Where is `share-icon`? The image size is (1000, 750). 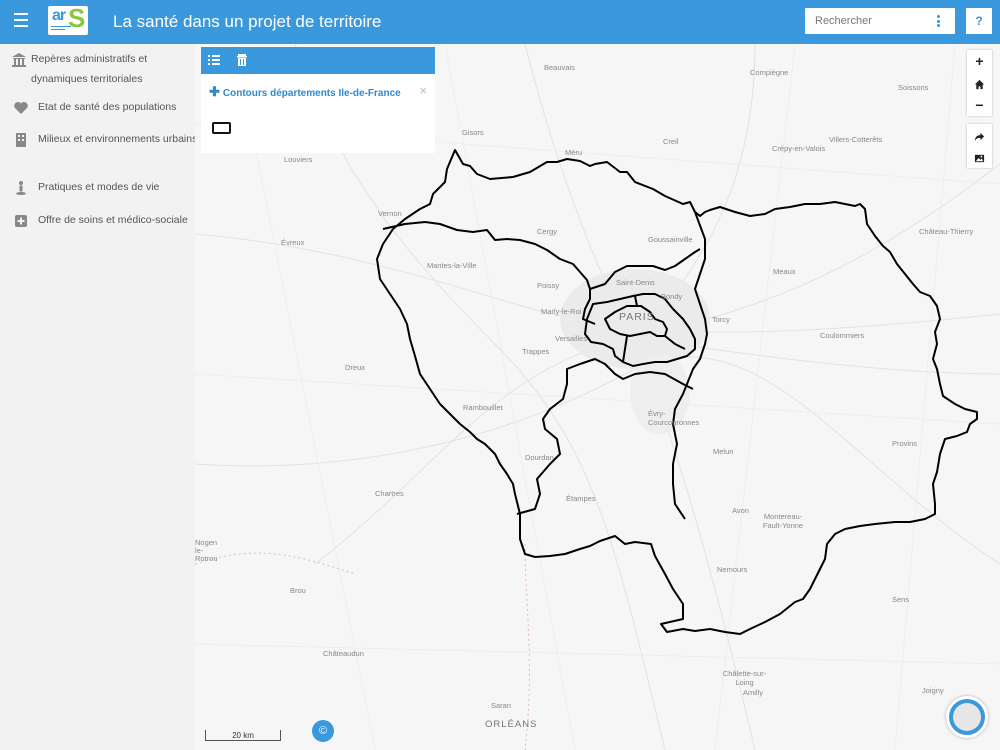 share-icon is located at coordinates (979, 136).